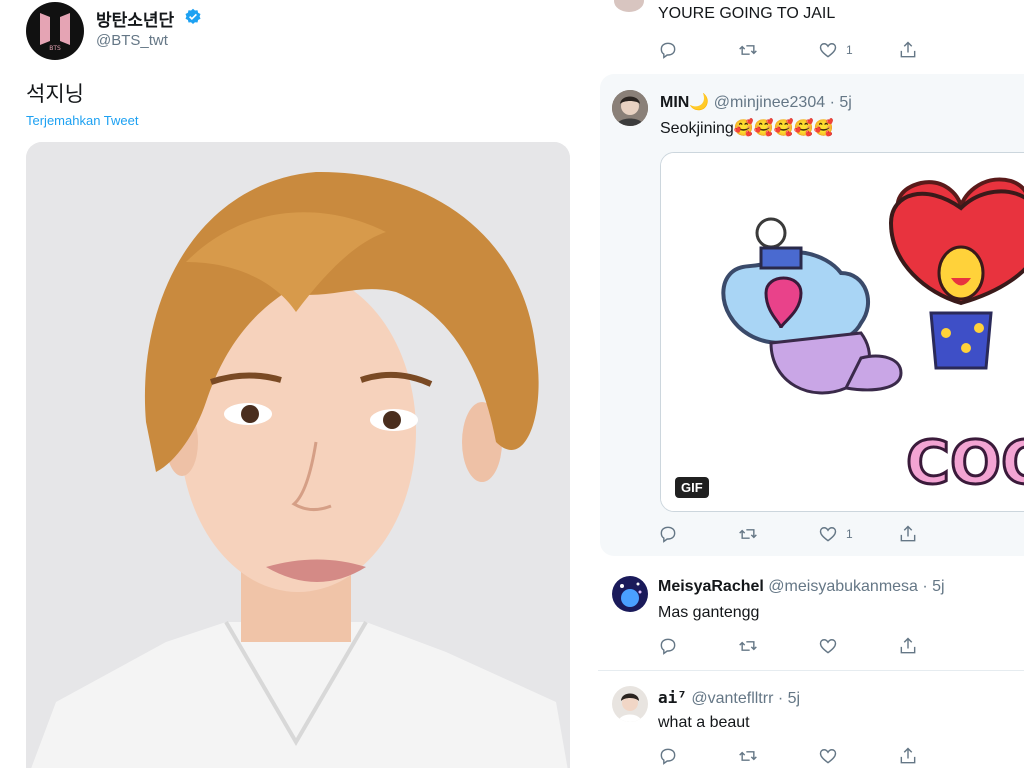 Image resolution: width=1024 pixels, height=768 pixels. What do you see at coordinates (672, 697) in the screenshot?
I see `reply-author-name: ai⁷` at bounding box center [672, 697].